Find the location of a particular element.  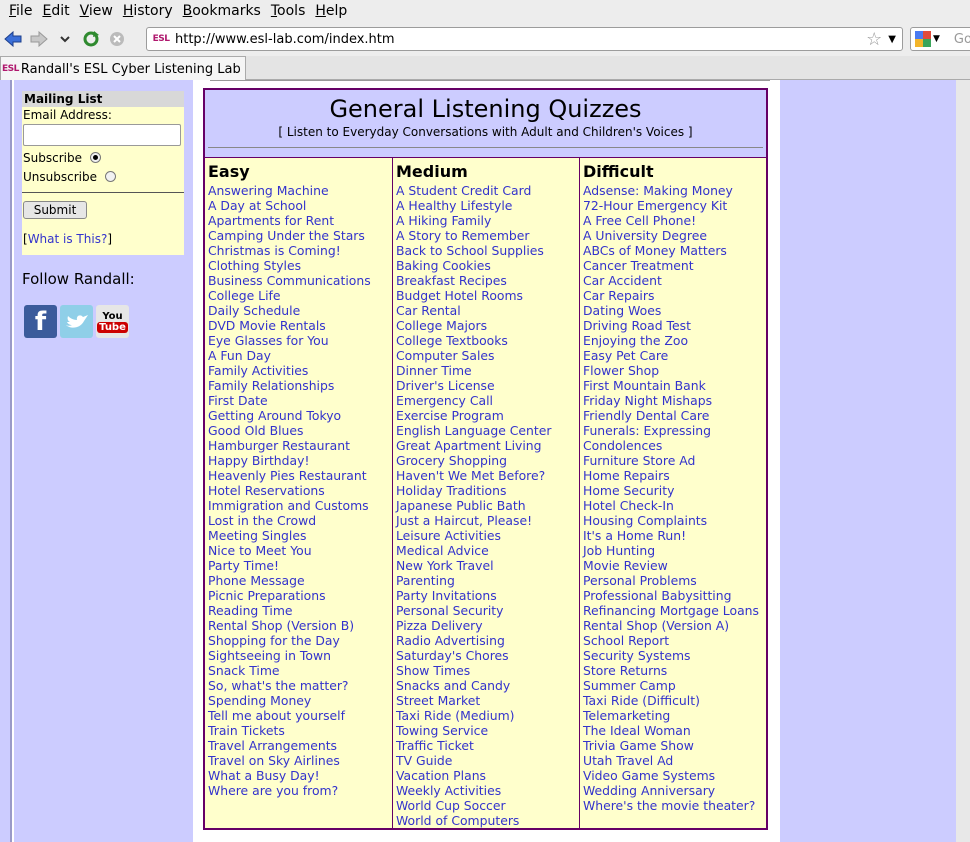

menu-history: History is located at coordinates (148, 11).